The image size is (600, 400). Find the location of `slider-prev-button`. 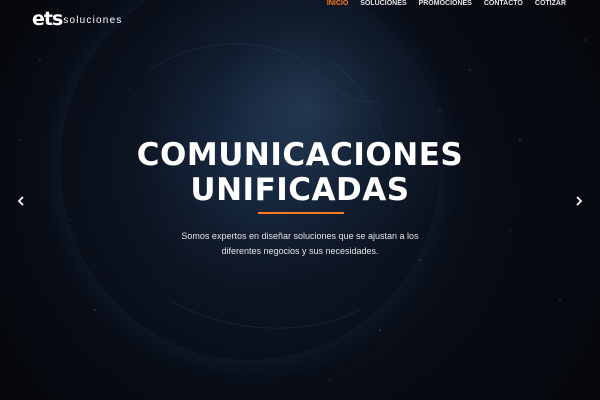

slider-prev-button is located at coordinates (21, 201).